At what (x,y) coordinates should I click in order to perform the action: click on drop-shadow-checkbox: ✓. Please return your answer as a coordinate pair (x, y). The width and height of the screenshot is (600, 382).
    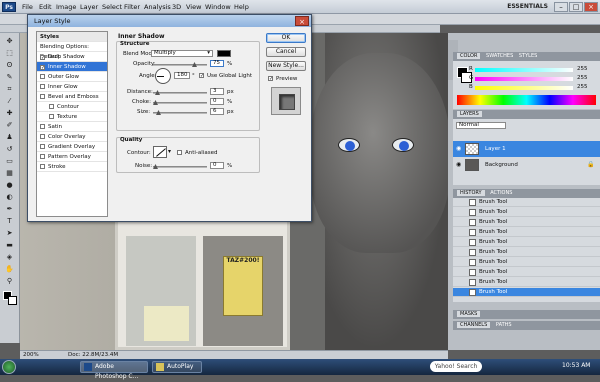
    Looking at the image, I should click on (42, 57).